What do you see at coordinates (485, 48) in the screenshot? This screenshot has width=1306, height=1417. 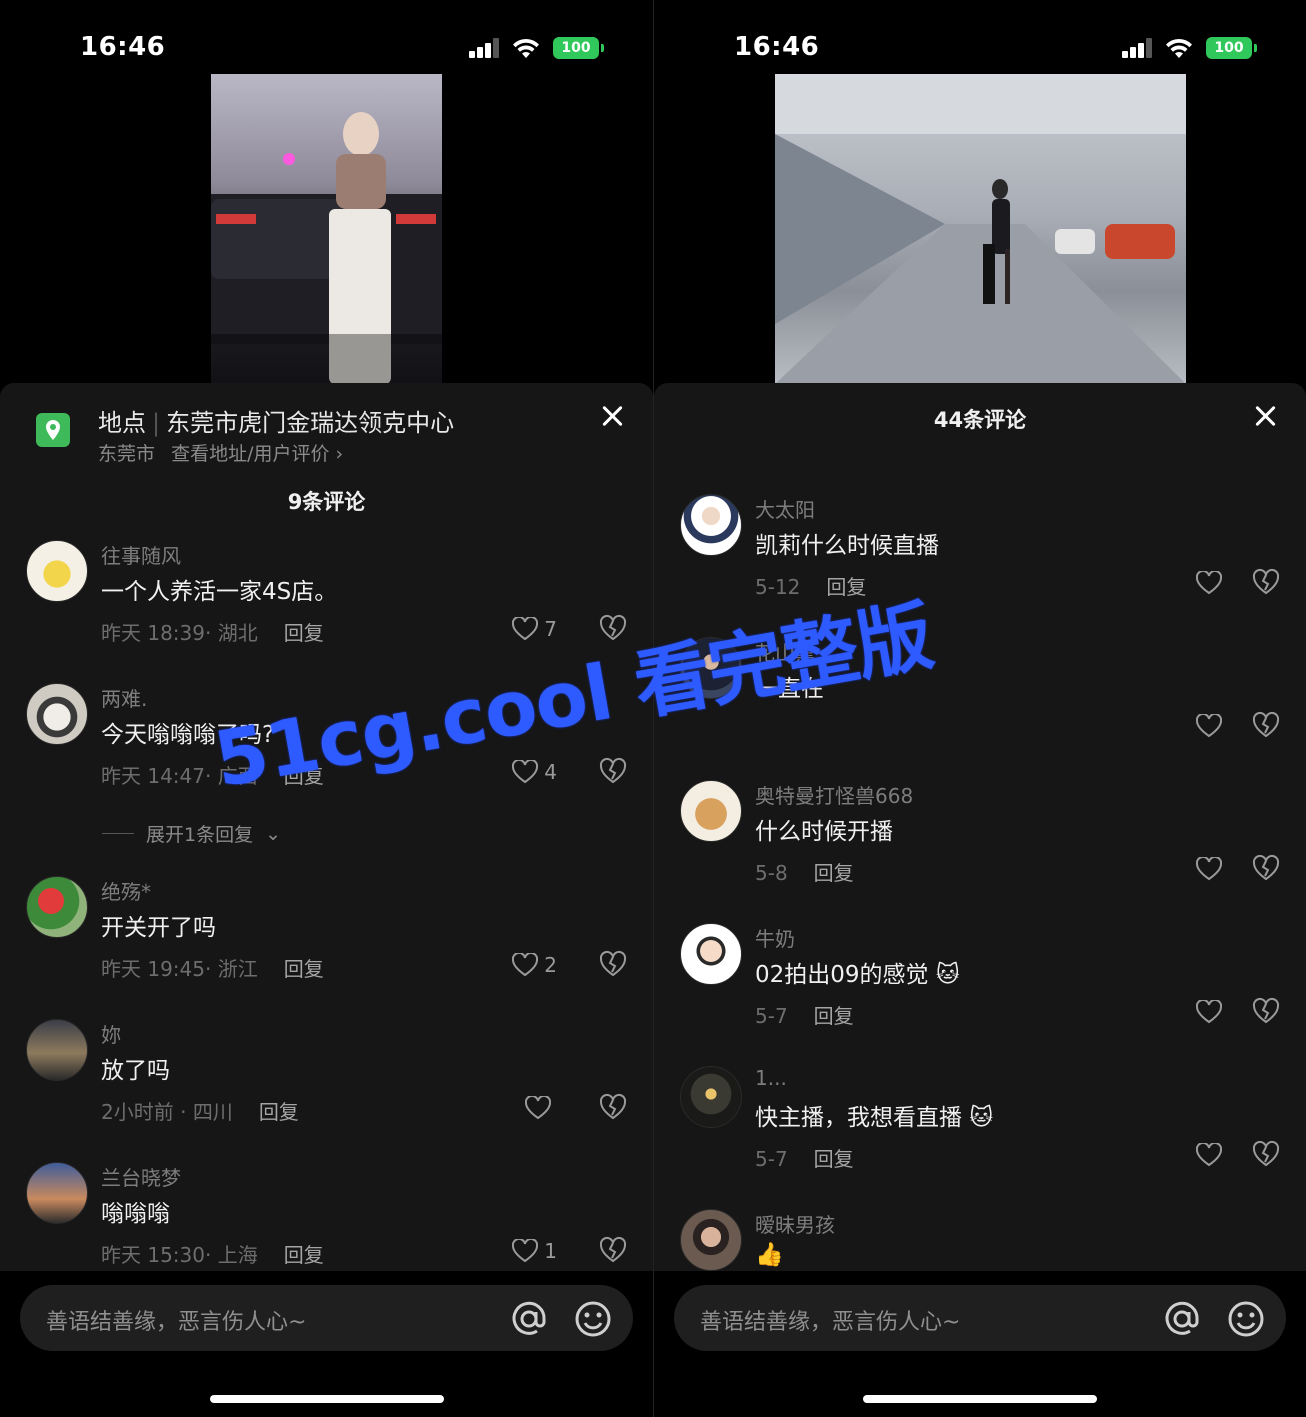 I see `cellular-signal-icon` at bounding box center [485, 48].